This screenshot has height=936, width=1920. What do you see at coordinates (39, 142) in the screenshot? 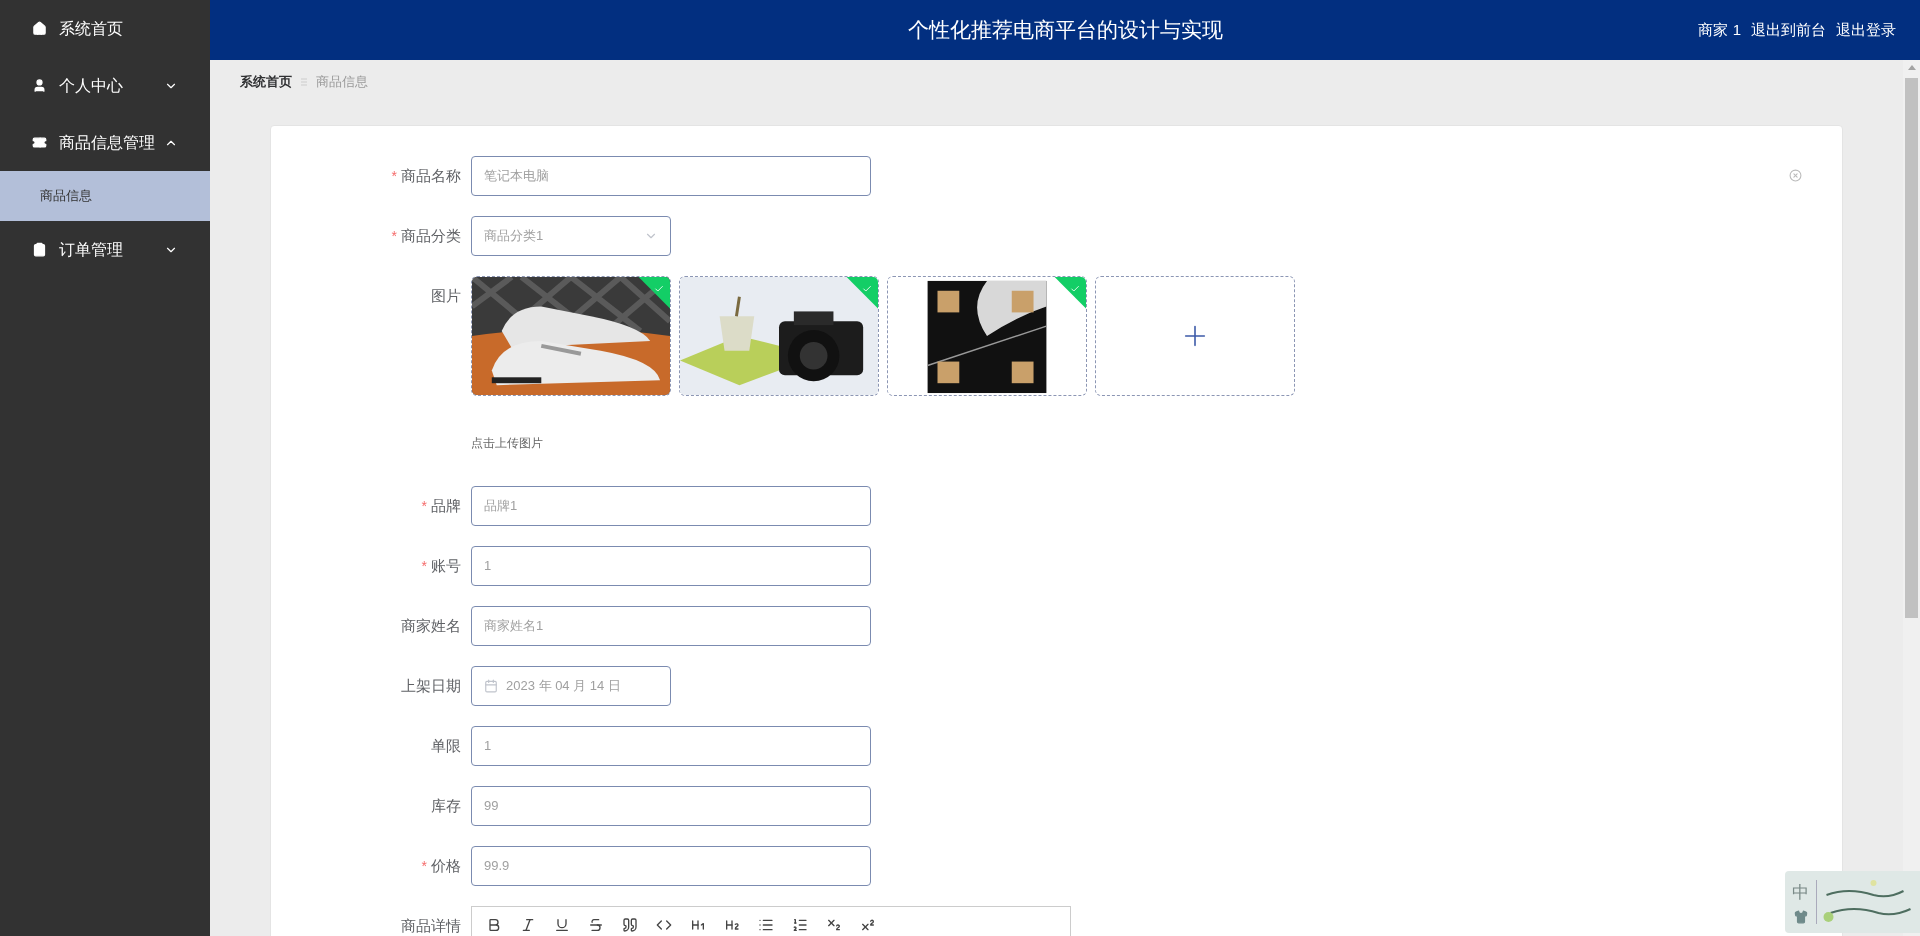
I see `ticket-icon` at bounding box center [39, 142].